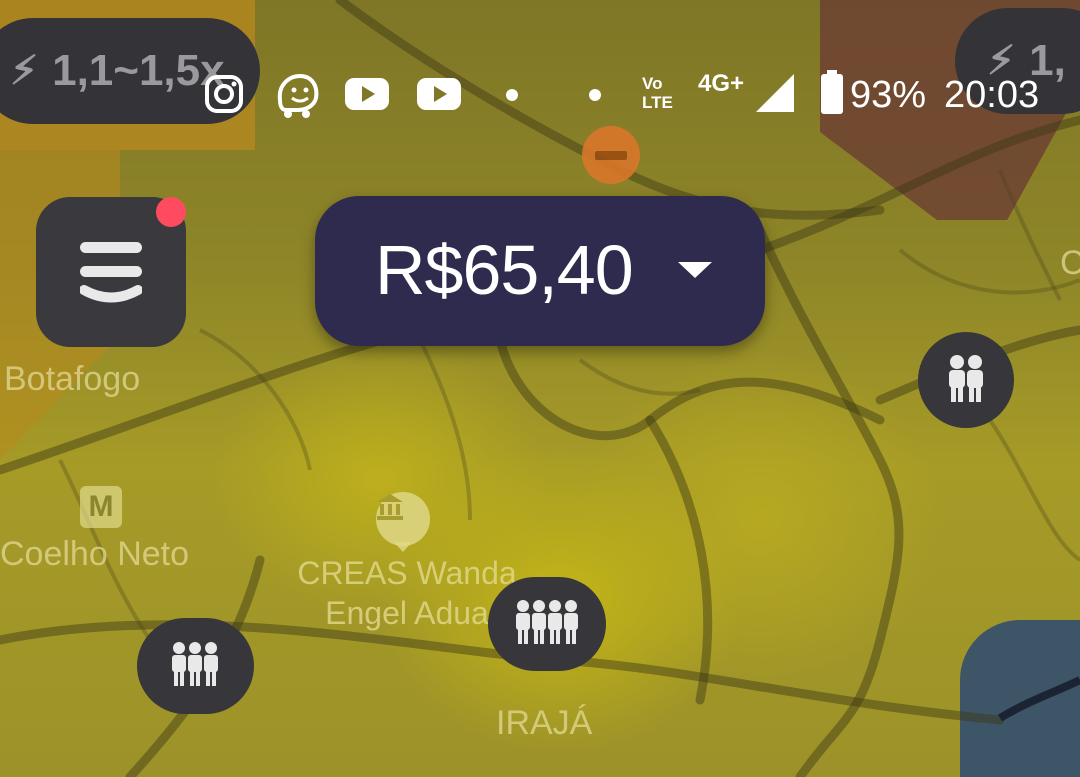 Image resolution: width=1080 pixels, height=777 pixels. What do you see at coordinates (775, 93) in the screenshot?
I see `signal-icon` at bounding box center [775, 93].